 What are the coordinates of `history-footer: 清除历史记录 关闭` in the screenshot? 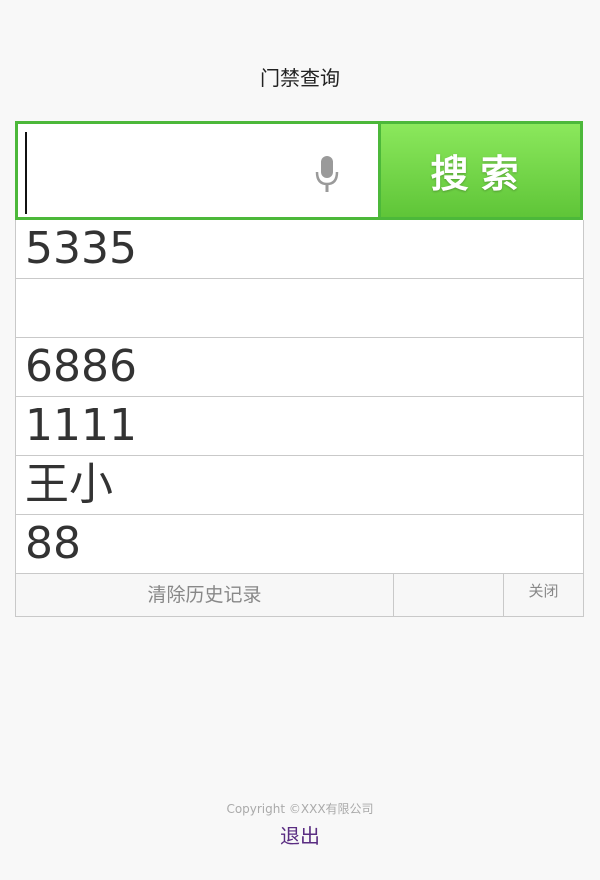 It's located at (299, 595).